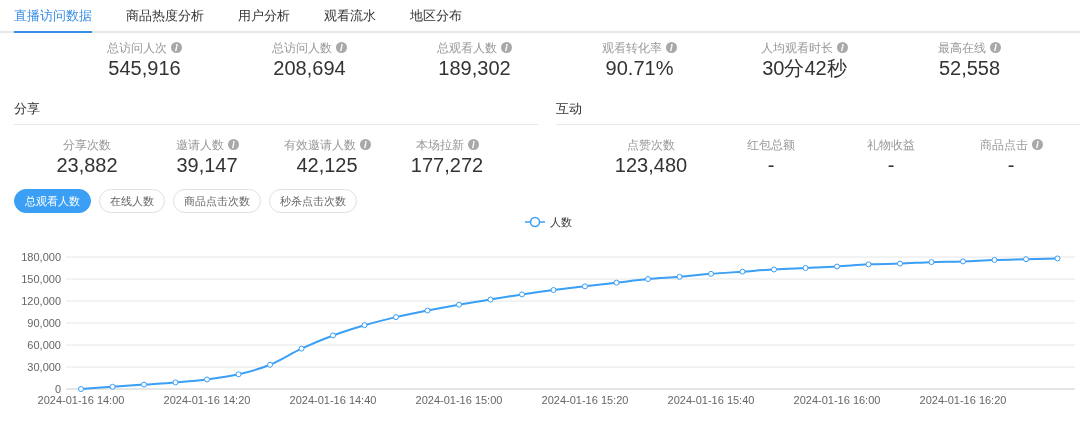  I want to click on stat-value: 23,882, so click(87, 165).